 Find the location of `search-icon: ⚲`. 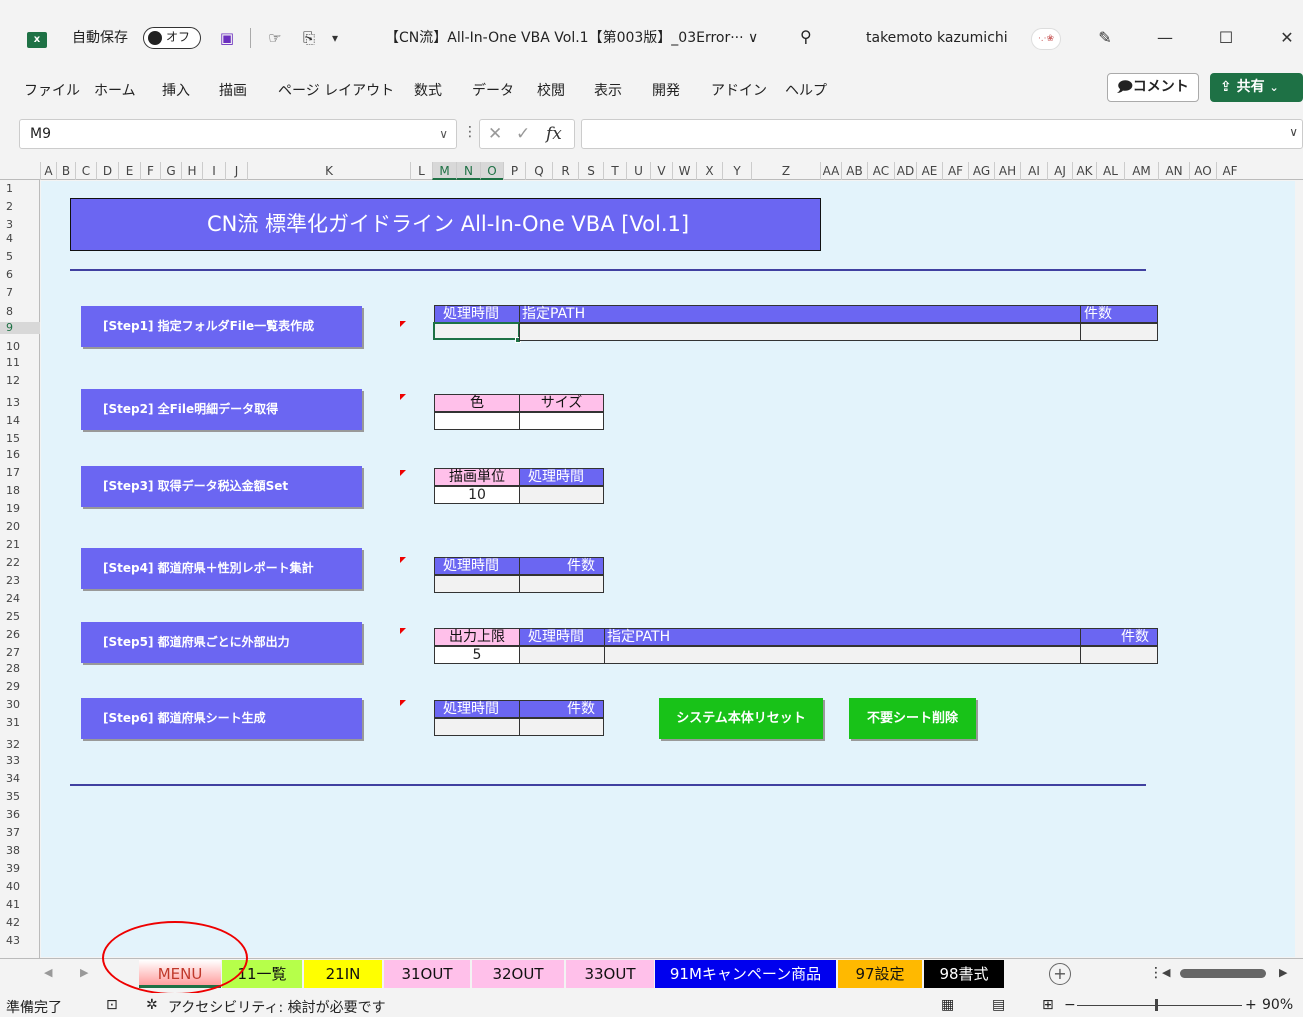

search-icon: ⚲ is located at coordinates (806, 36).